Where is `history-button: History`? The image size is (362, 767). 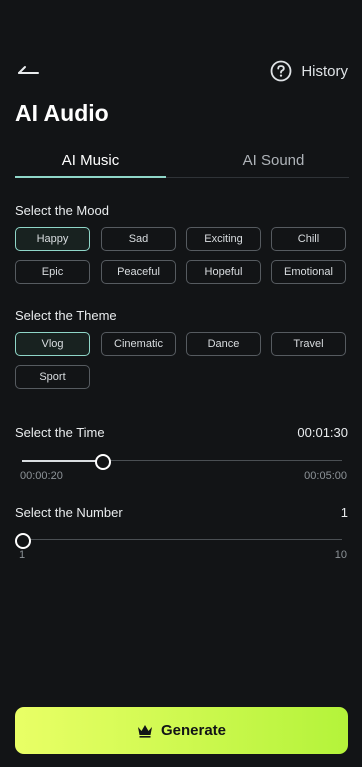
history-button: History is located at coordinates (309, 71).